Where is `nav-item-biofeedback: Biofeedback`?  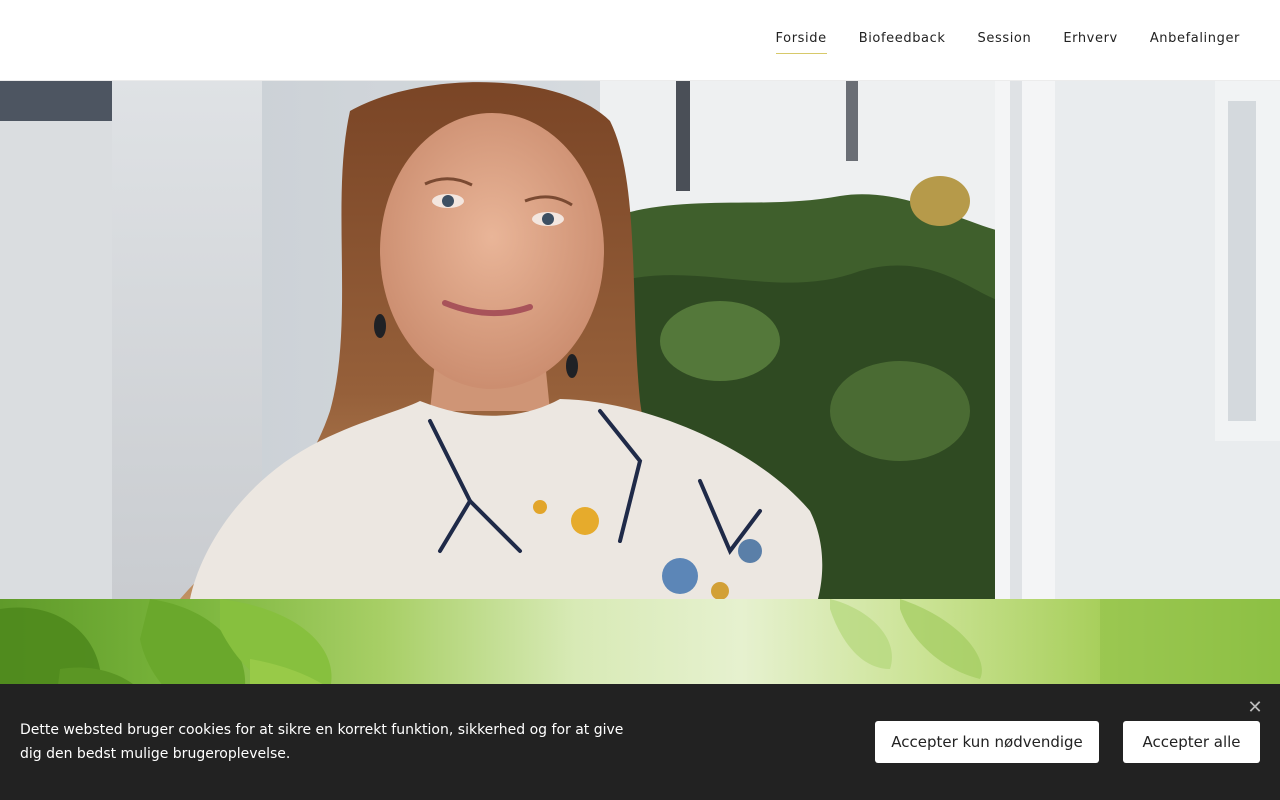
nav-item-biofeedback: Biofeedback is located at coordinates (902, 40).